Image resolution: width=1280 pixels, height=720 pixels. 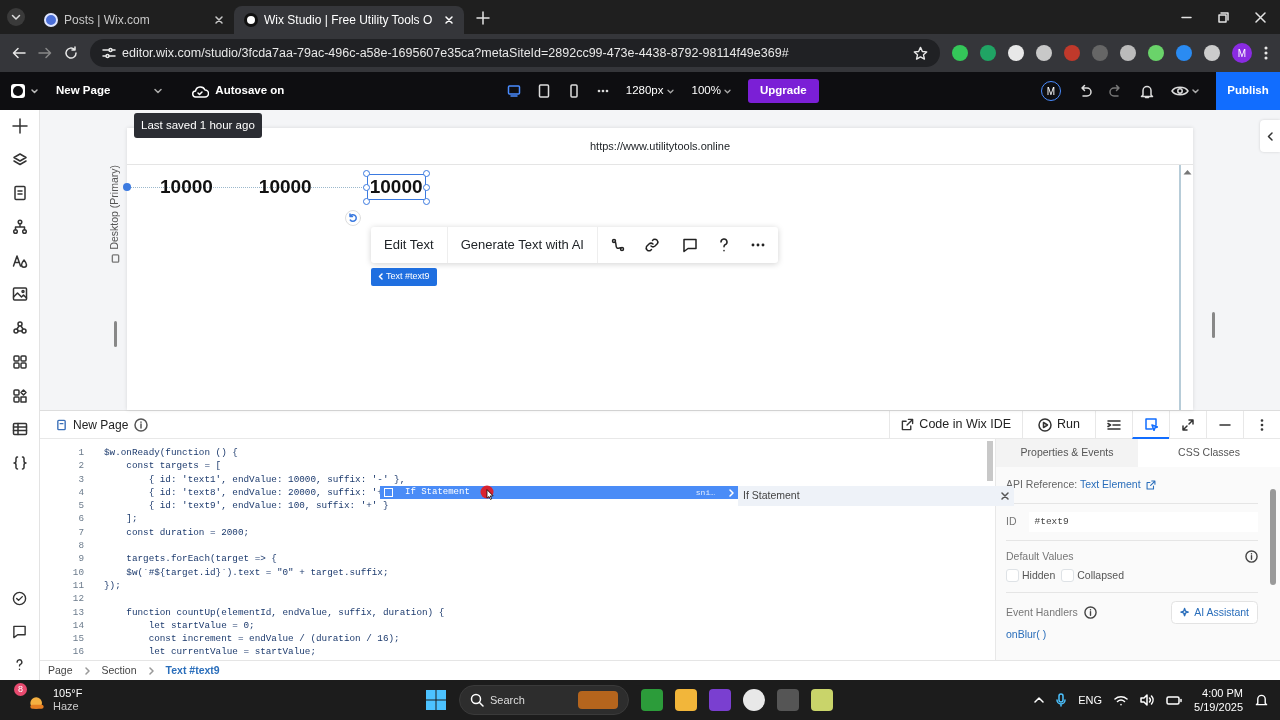 What do you see at coordinates (543, 91) in the screenshot?
I see `tablet-view-icon` at bounding box center [543, 91].